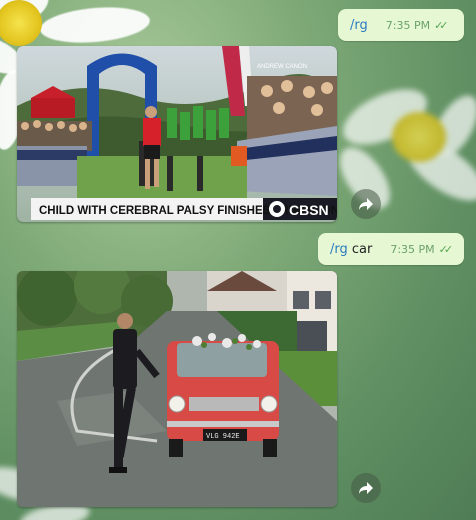 This screenshot has width=476, height=520. I want to click on message-text: /rg, so click(359, 25).